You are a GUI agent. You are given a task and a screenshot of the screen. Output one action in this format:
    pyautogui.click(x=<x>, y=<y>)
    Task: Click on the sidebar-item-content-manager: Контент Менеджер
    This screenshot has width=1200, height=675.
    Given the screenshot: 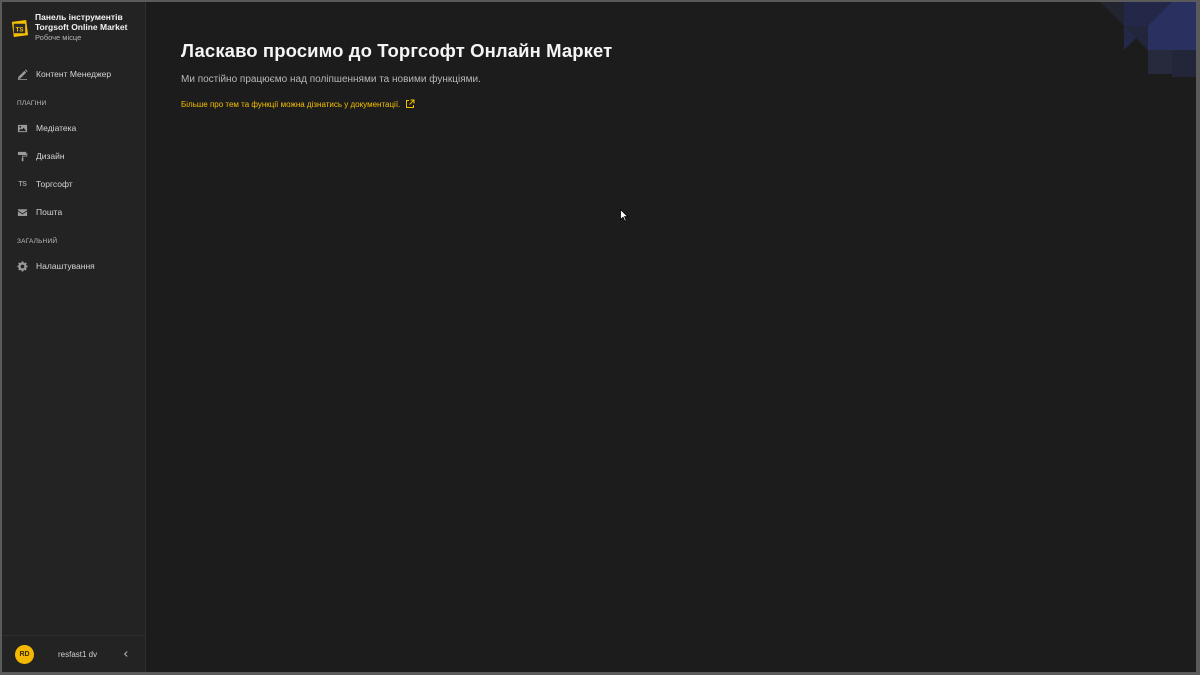 What is the action you would take?
    pyautogui.click(x=73, y=74)
    